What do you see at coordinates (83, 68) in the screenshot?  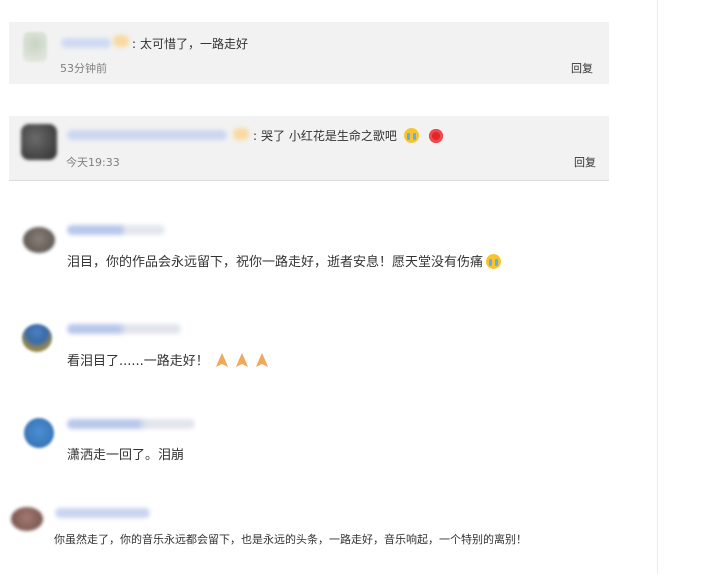 I see `reply-time: 53分钟前` at bounding box center [83, 68].